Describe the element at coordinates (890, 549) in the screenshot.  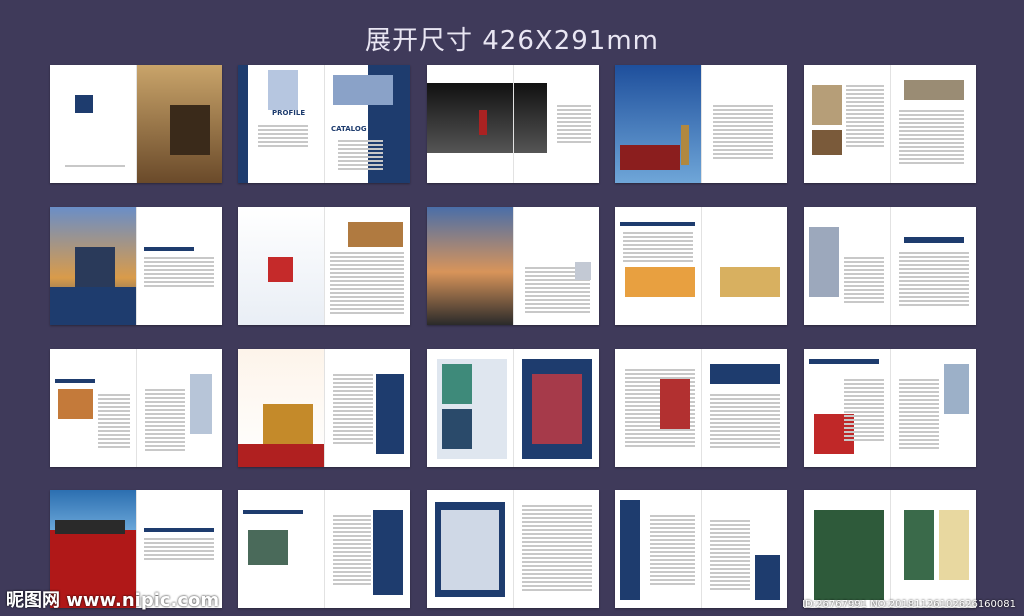
I see `spread-green-art` at that location.